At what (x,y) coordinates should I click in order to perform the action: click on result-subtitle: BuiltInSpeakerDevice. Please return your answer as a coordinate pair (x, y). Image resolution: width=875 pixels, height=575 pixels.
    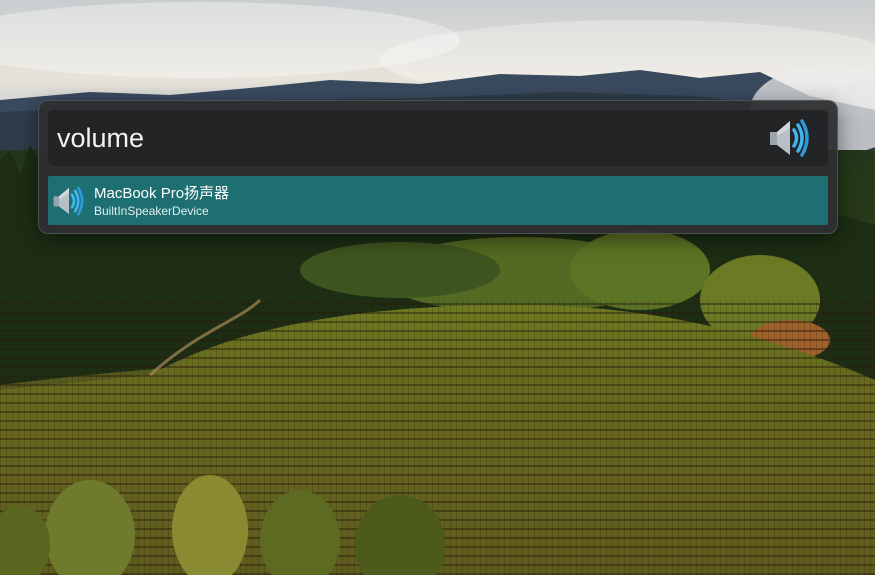
    Looking at the image, I should click on (151, 211).